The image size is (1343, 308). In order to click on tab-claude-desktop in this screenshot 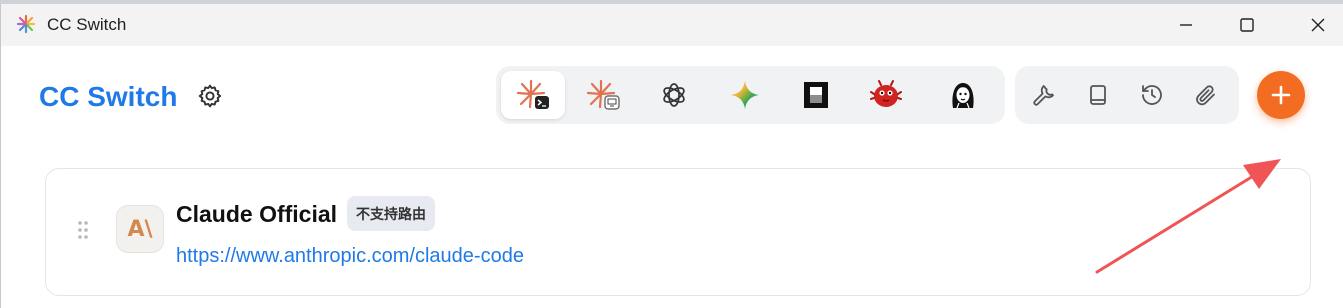, I will do `click(603, 95)`.